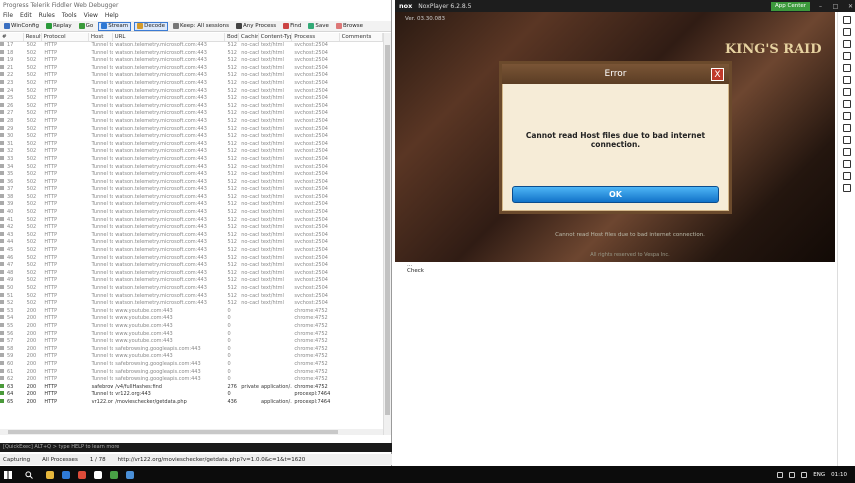  Describe the element at coordinates (349, 26) in the screenshot. I see `toolbar-browse-button: Browse` at that location.